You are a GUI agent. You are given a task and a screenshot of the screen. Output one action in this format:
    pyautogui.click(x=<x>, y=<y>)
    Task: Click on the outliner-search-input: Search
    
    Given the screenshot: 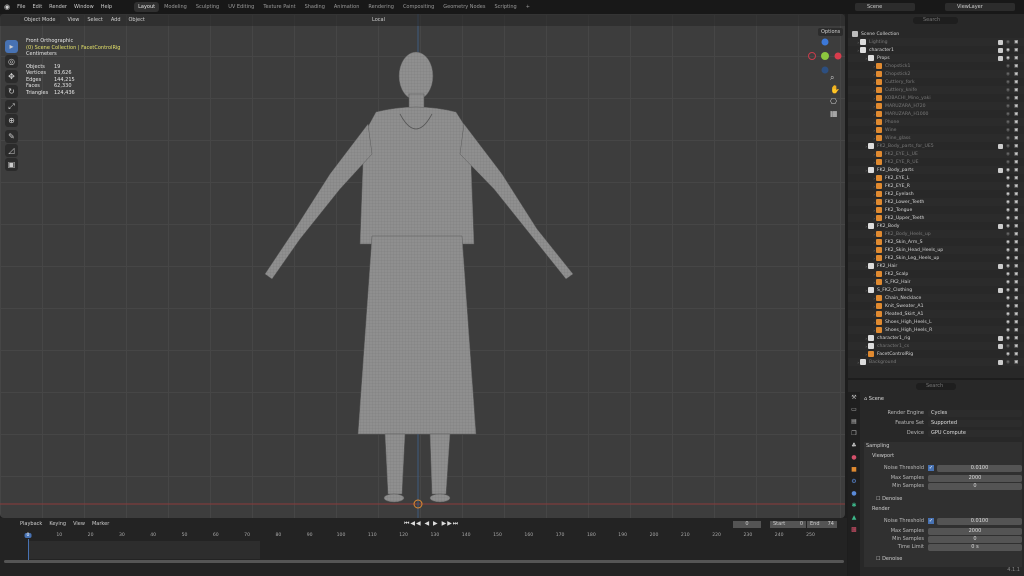 What is the action you would take?
    pyautogui.click(x=935, y=20)
    